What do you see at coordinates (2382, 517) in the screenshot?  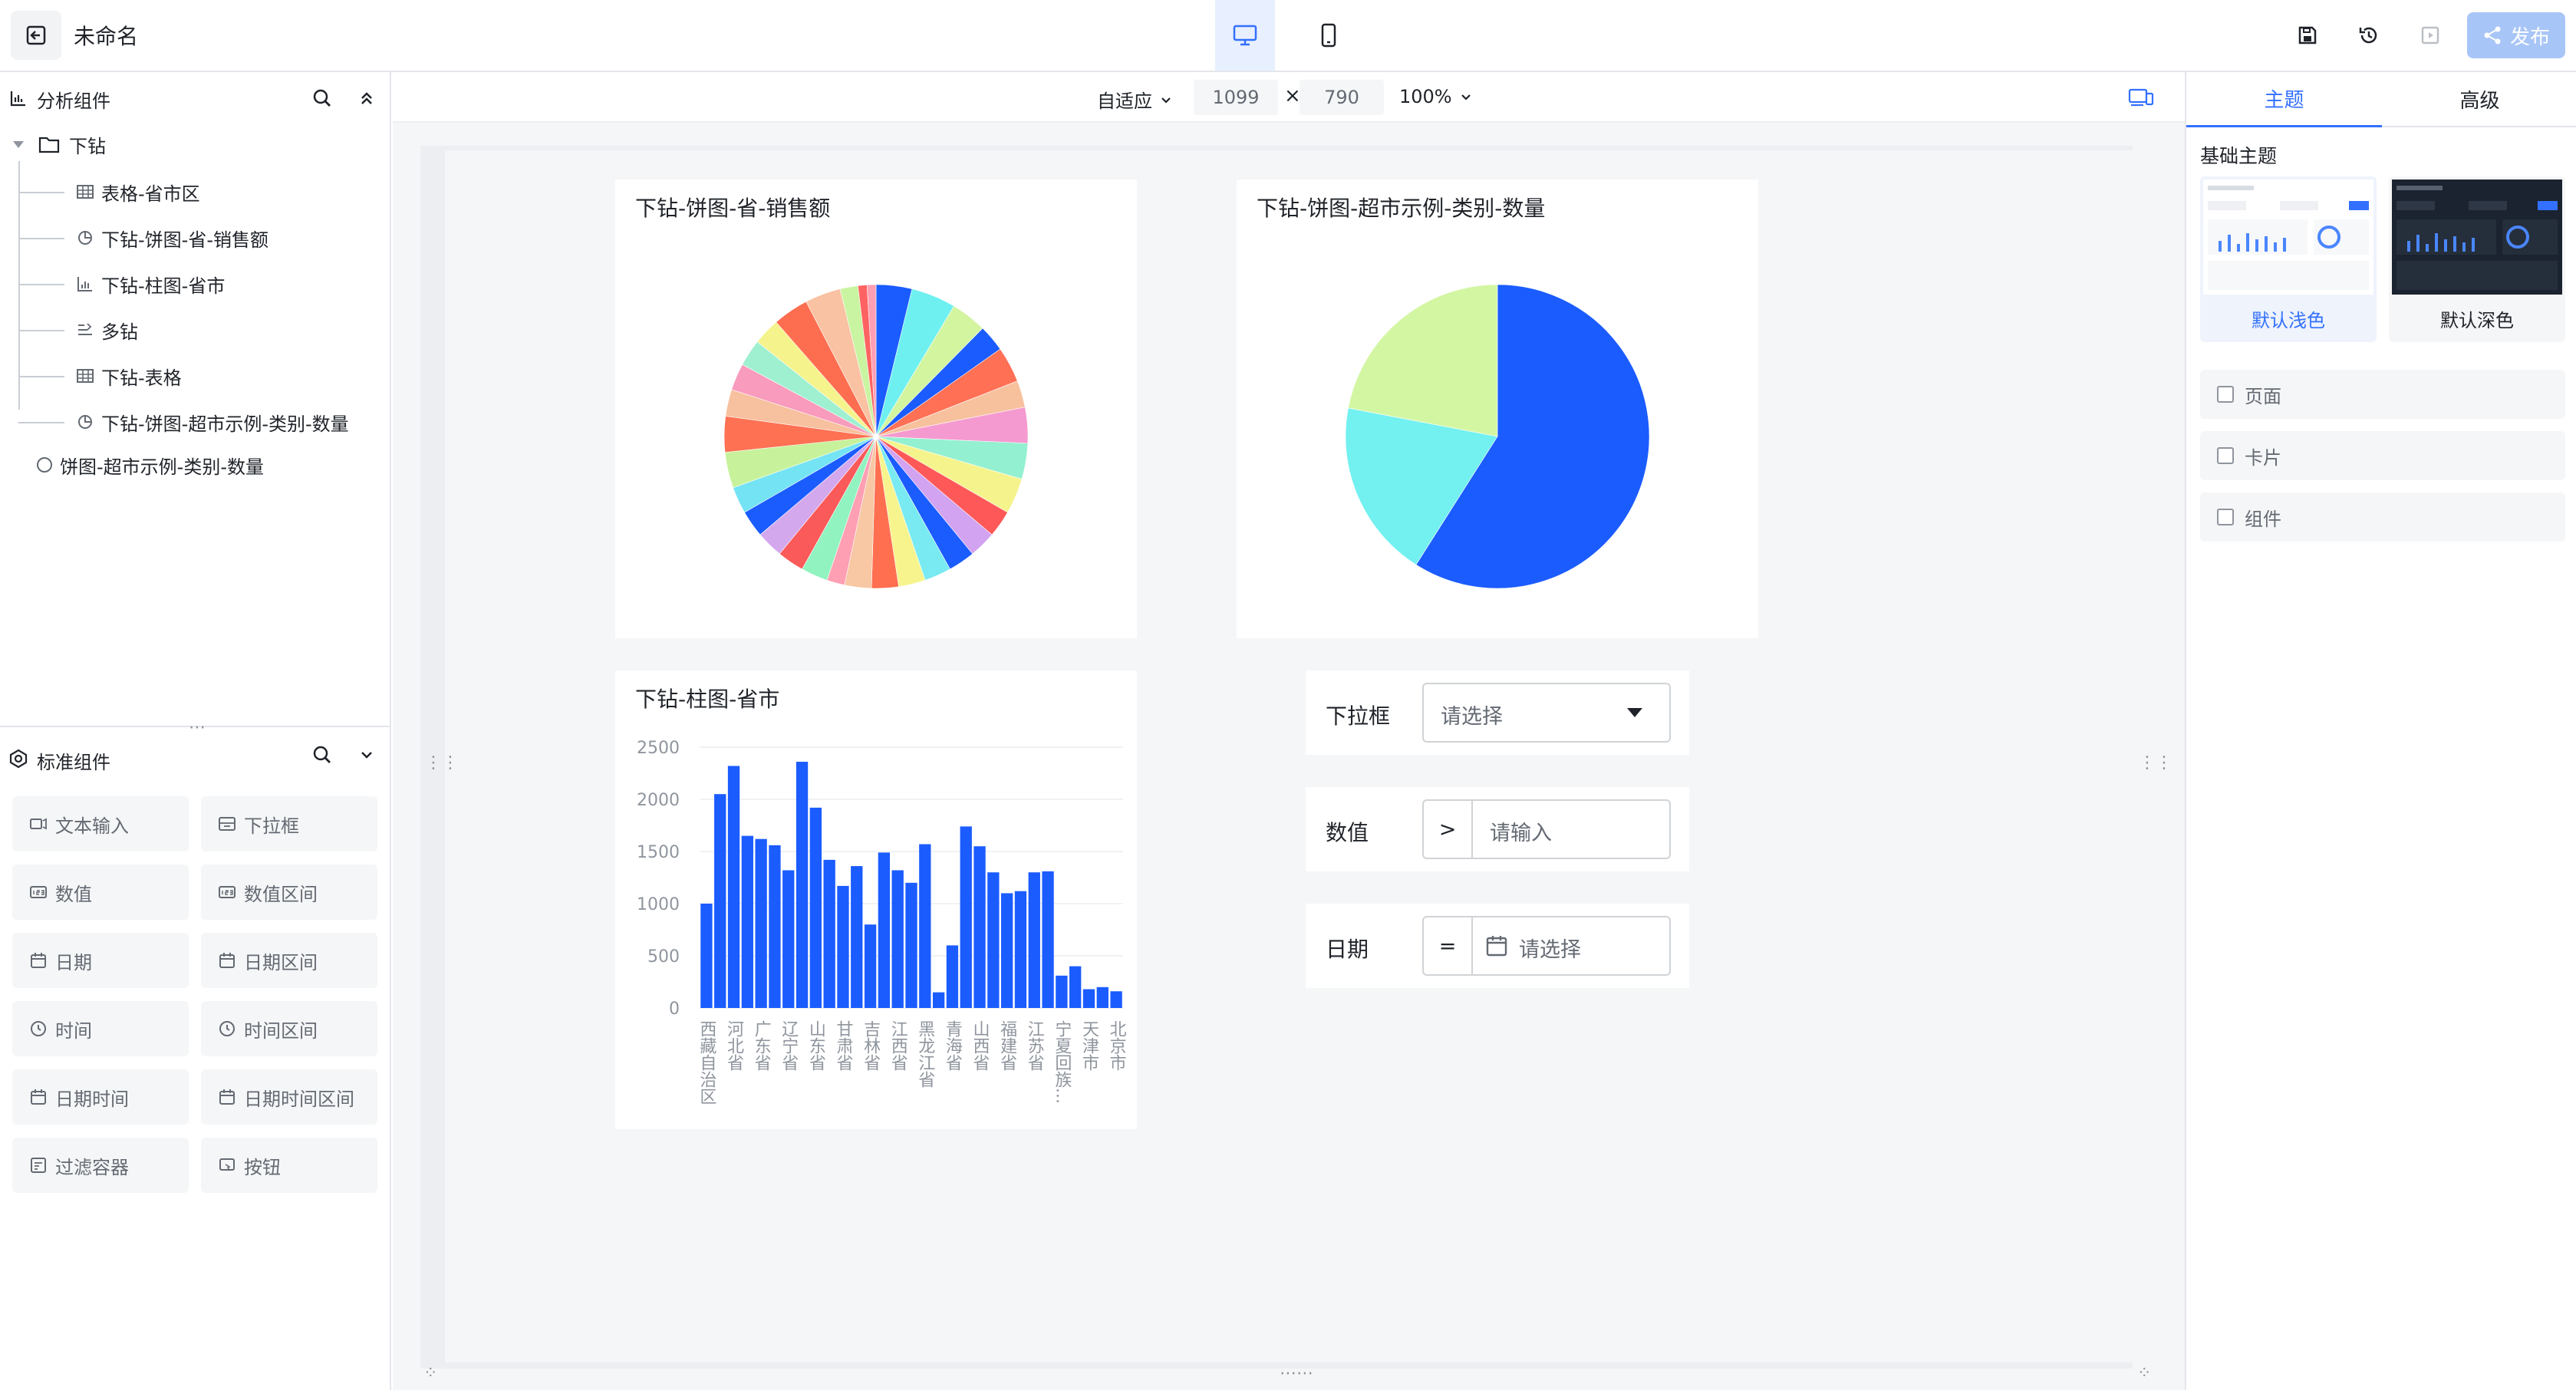 I see `checkbox-component: 组件` at bounding box center [2382, 517].